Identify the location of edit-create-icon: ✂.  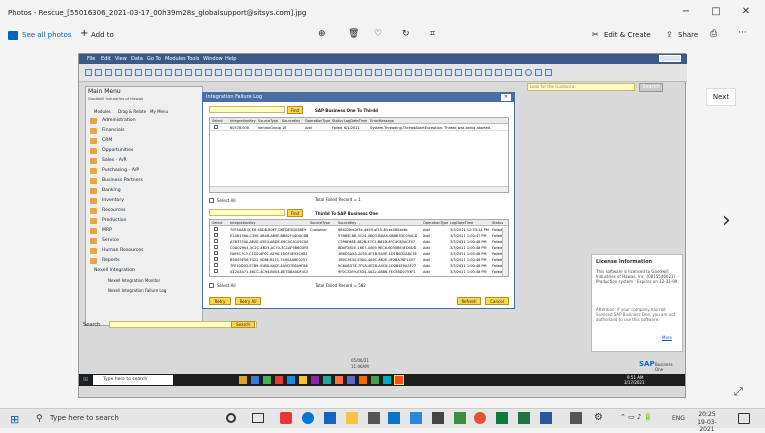
(595, 34).